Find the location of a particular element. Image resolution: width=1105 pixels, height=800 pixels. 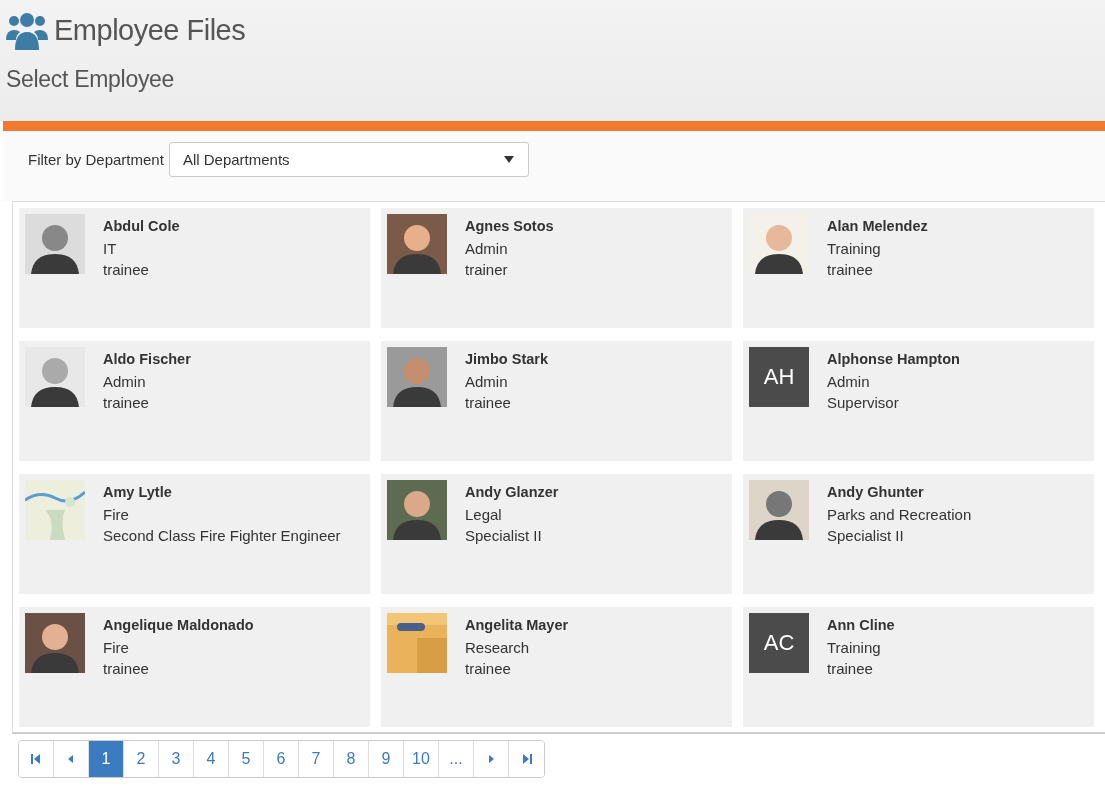

employee-department: Research is located at coordinates (498, 647).